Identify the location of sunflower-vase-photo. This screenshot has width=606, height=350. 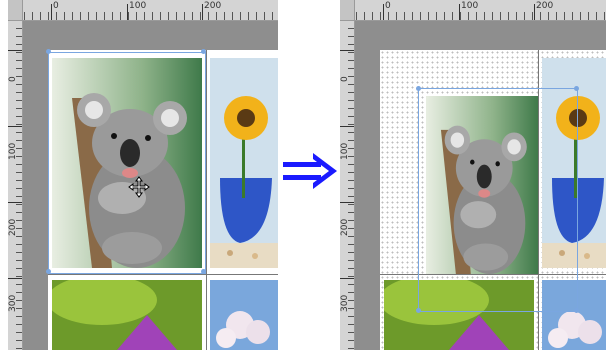
(244, 163).